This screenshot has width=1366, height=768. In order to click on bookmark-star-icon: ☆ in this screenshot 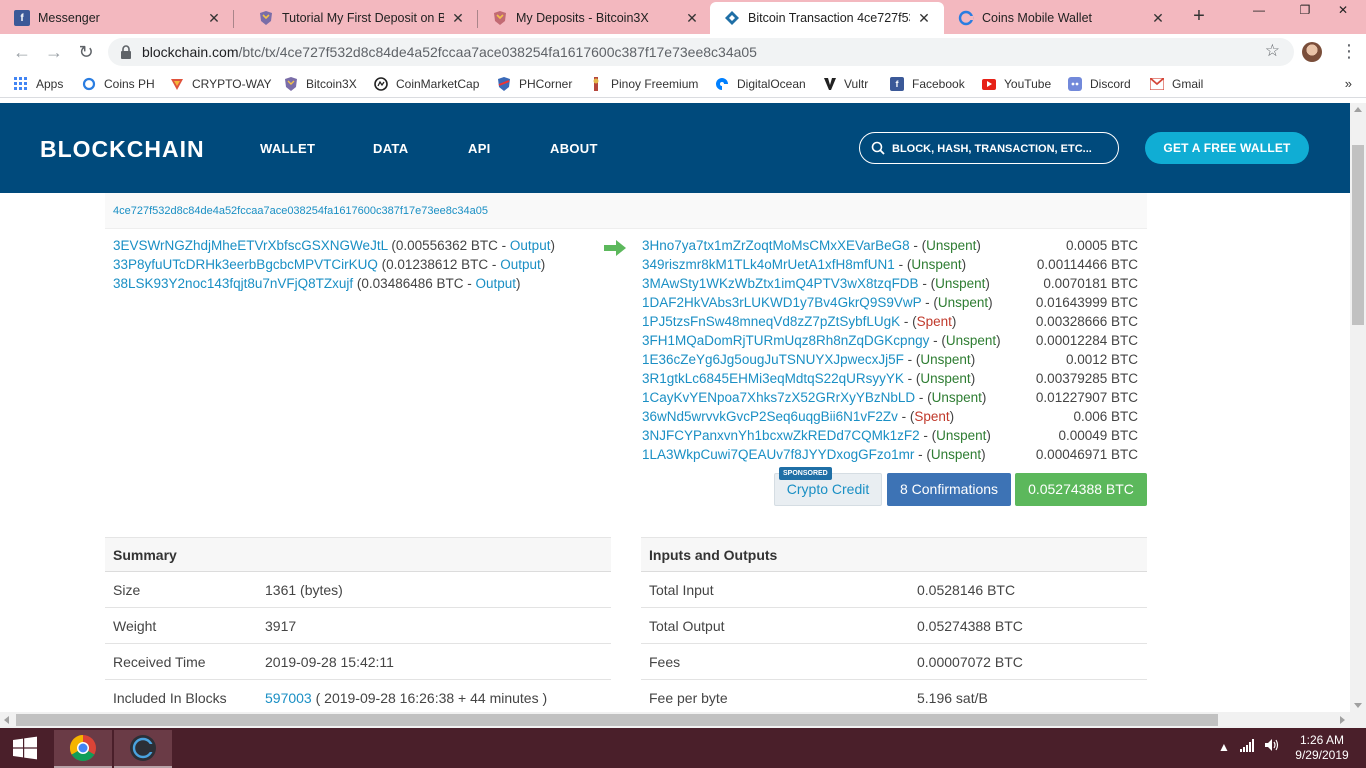, I will do `click(1272, 51)`.